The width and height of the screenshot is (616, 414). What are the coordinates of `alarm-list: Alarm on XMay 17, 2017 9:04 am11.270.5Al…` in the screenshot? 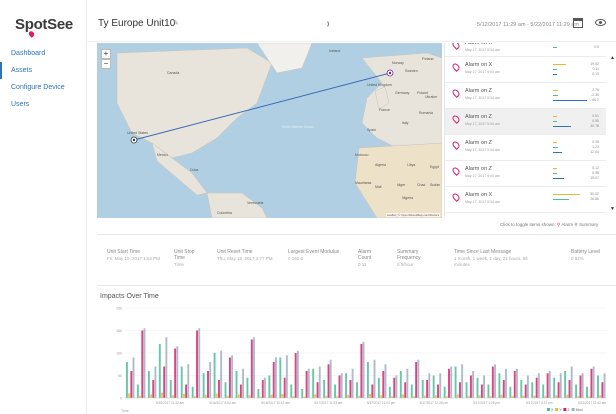 It's located at (525, 129).